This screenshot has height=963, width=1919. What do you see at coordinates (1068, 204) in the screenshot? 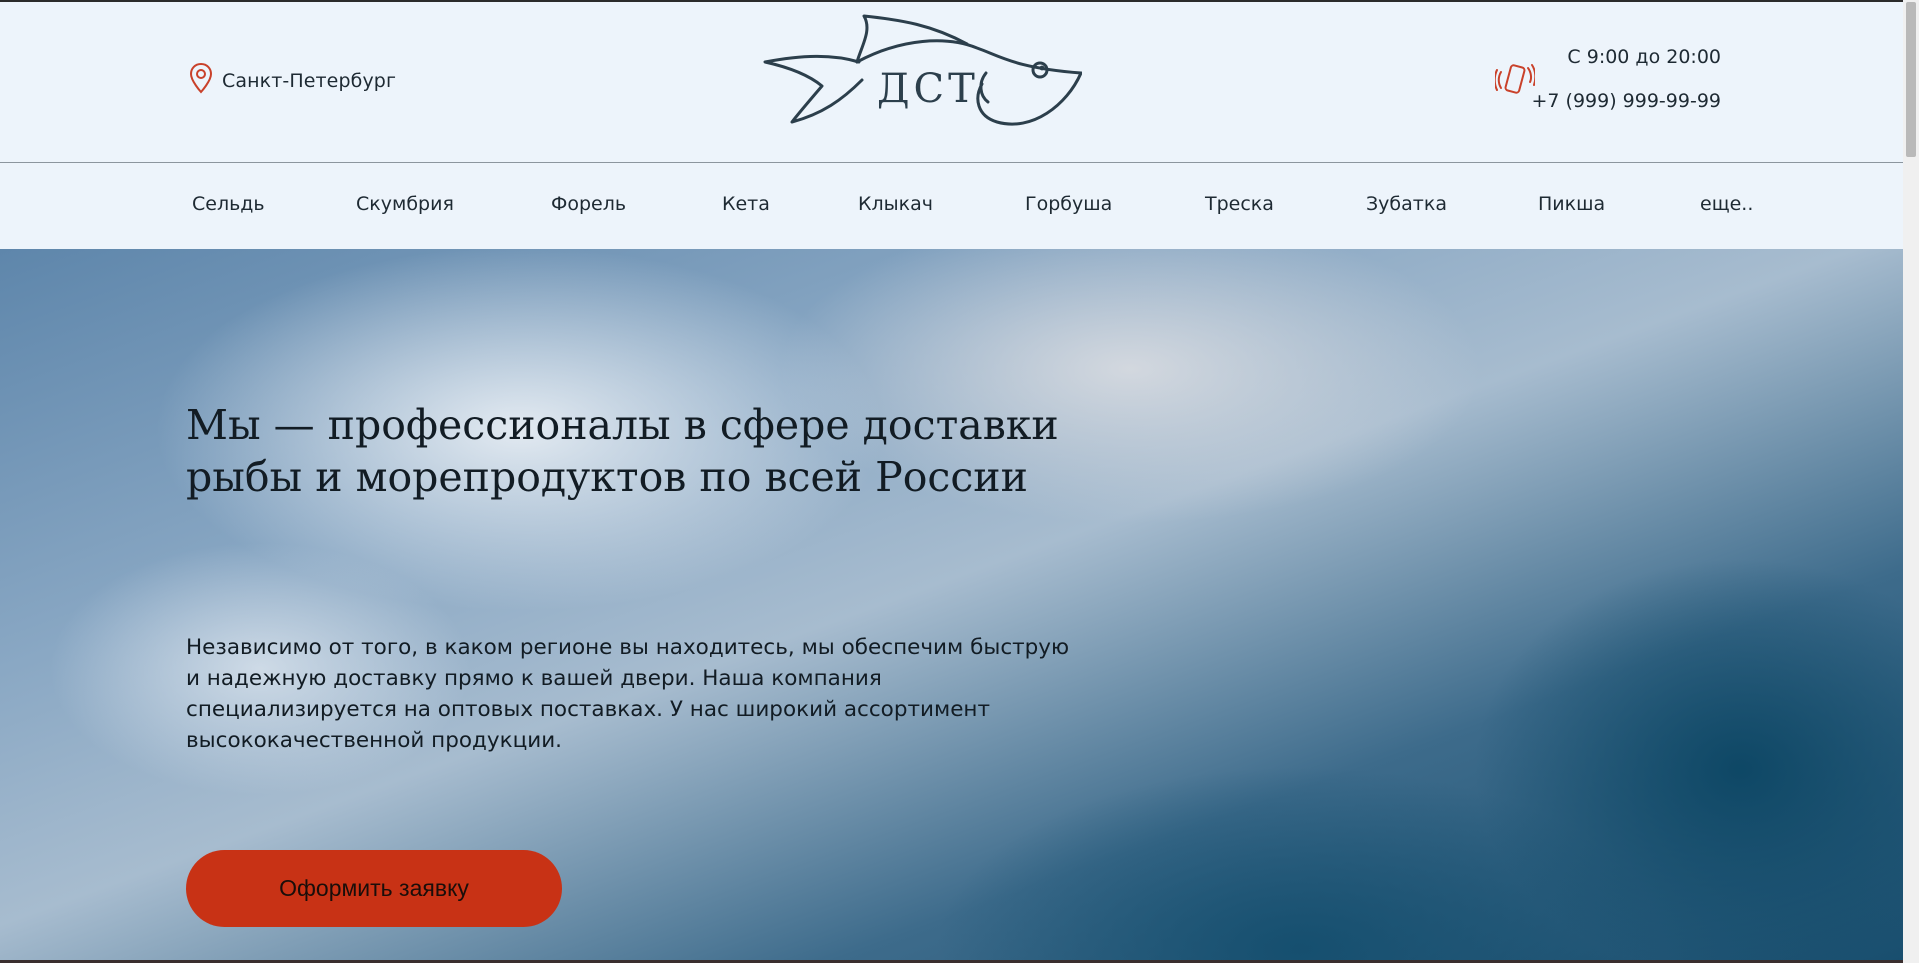
I see `nav-item-pink-salmon: Горбуша` at bounding box center [1068, 204].